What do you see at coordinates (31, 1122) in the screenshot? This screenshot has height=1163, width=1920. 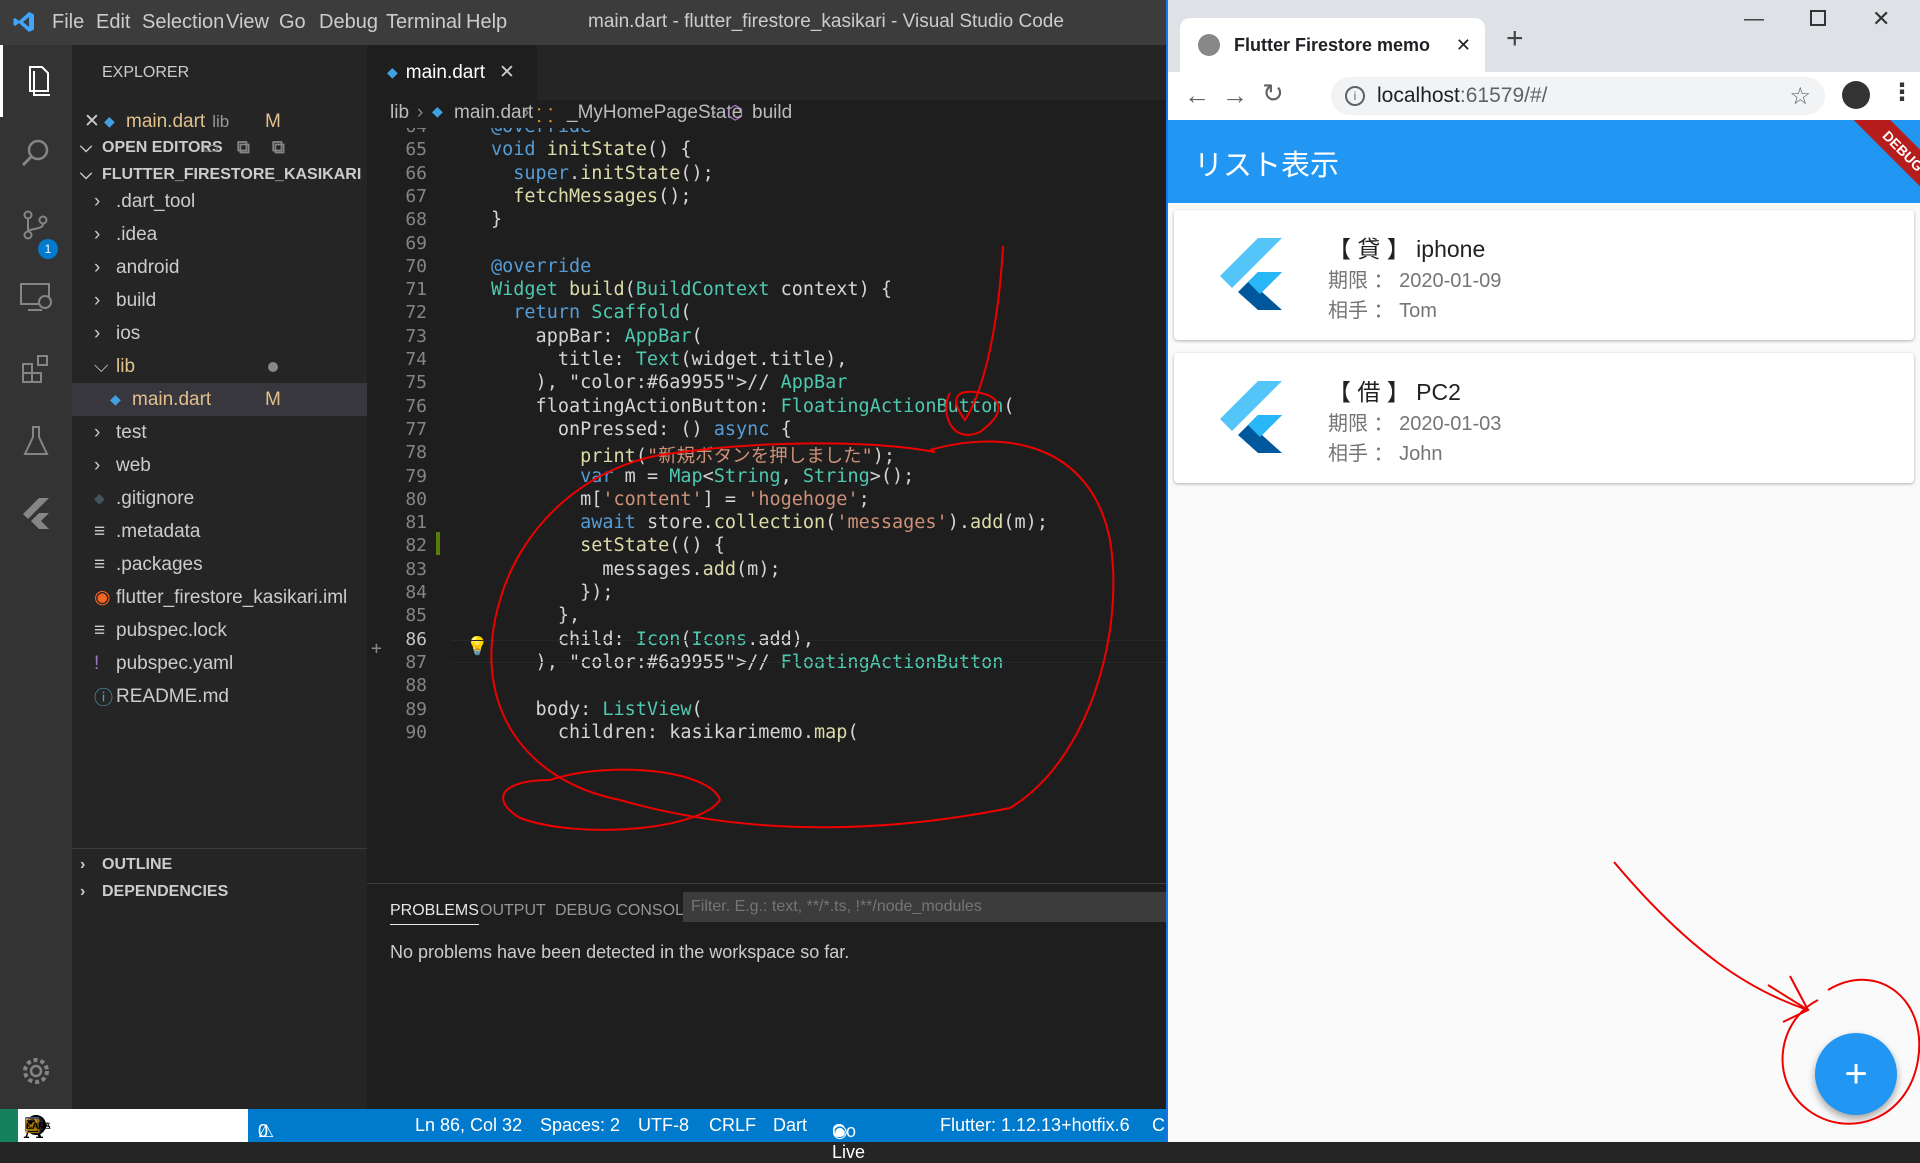 I see `ime-menu-icon: ⏷` at bounding box center [31, 1122].